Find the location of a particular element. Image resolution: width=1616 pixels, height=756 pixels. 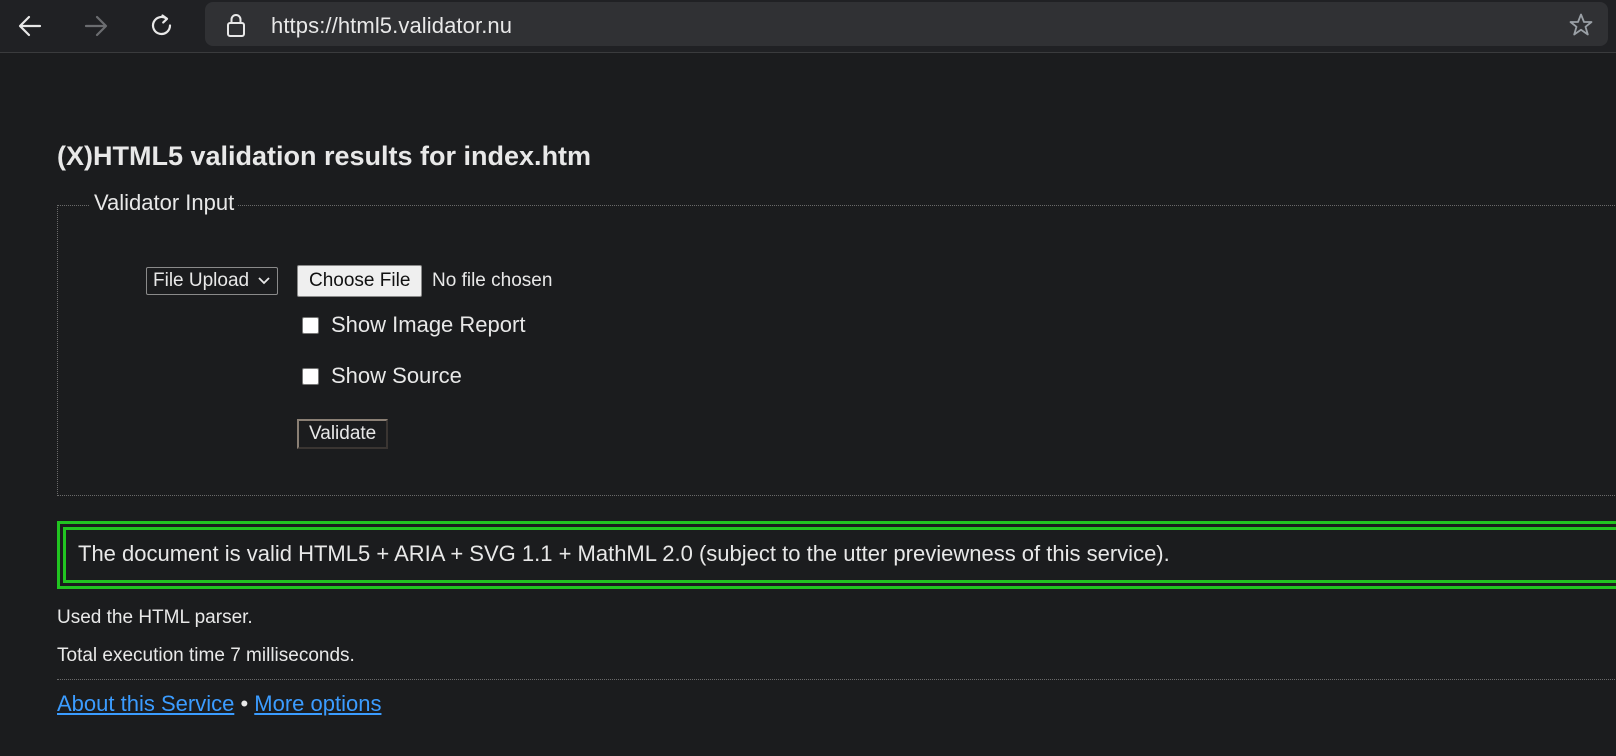

show-source-row: Show Source is located at coordinates (382, 376).